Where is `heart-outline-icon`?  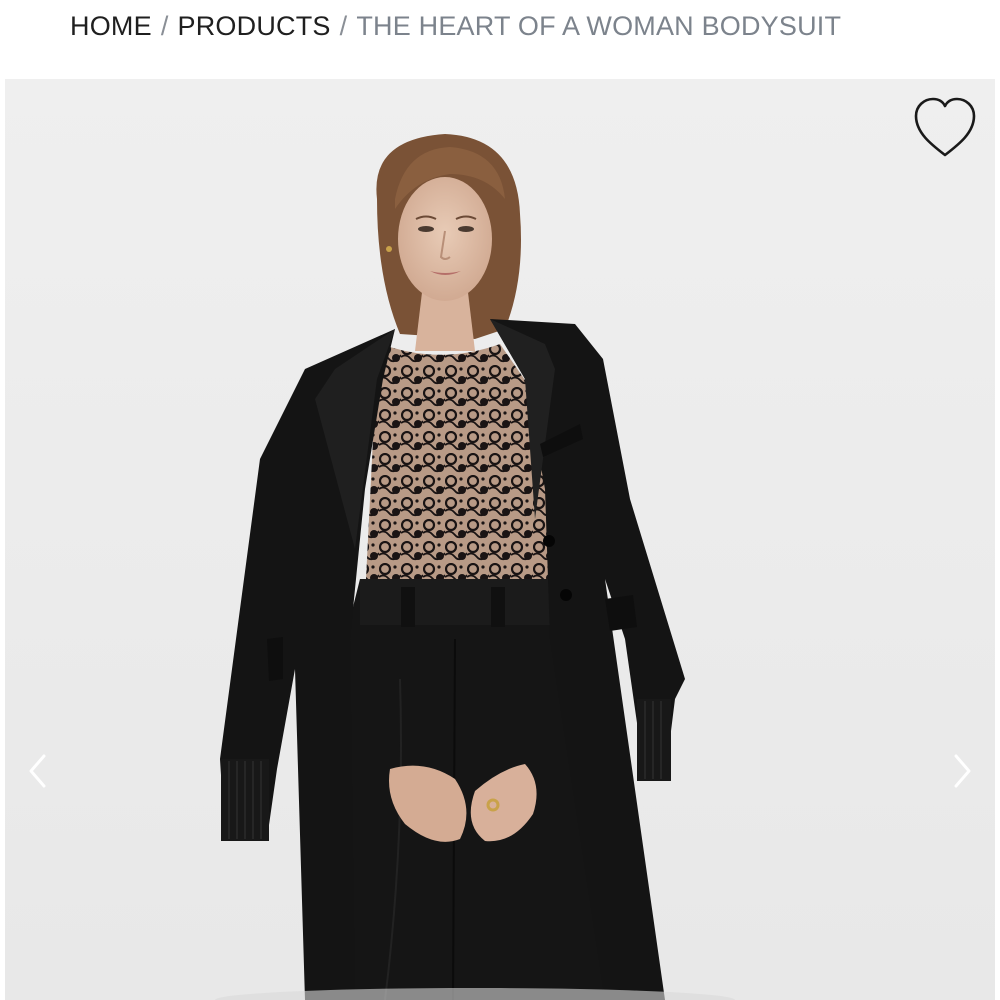
heart-outline-icon is located at coordinates (945, 127).